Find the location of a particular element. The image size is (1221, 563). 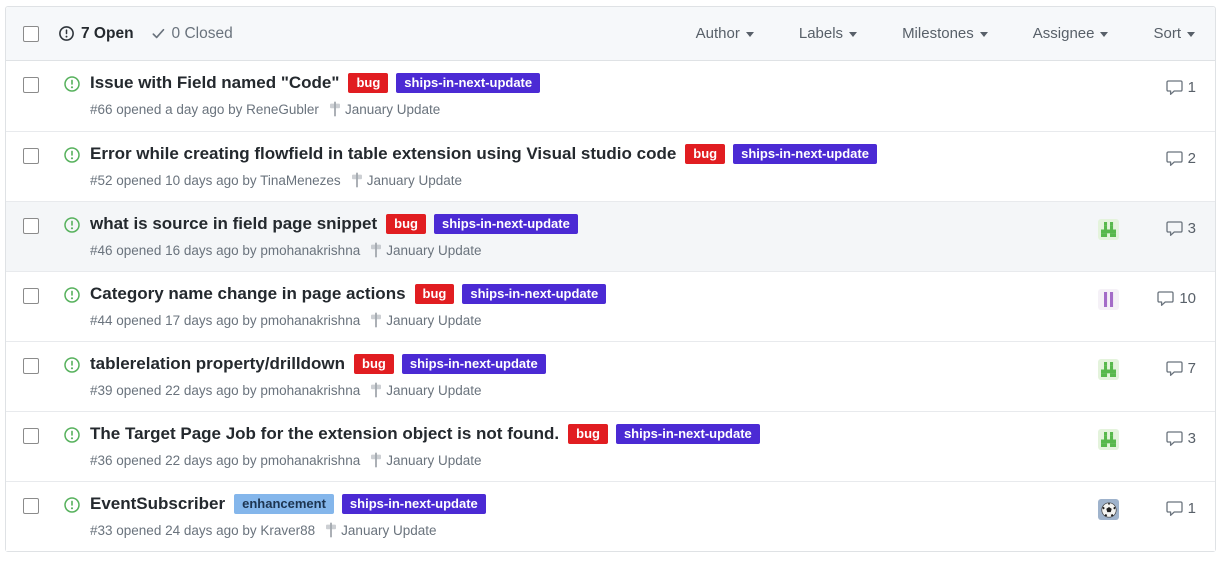

filter-milestones: Milestones is located at coordinates (945, 33).